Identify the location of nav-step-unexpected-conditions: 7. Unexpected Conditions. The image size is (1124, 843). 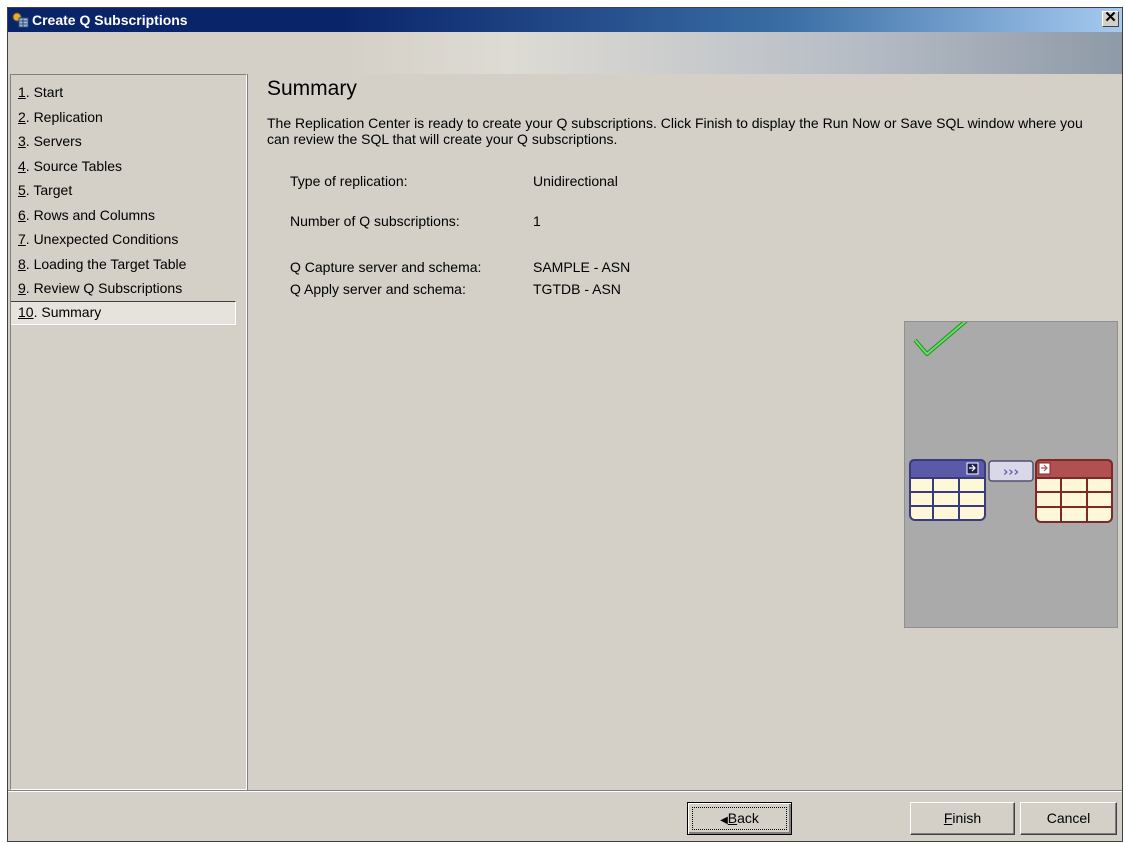
(130, 239).